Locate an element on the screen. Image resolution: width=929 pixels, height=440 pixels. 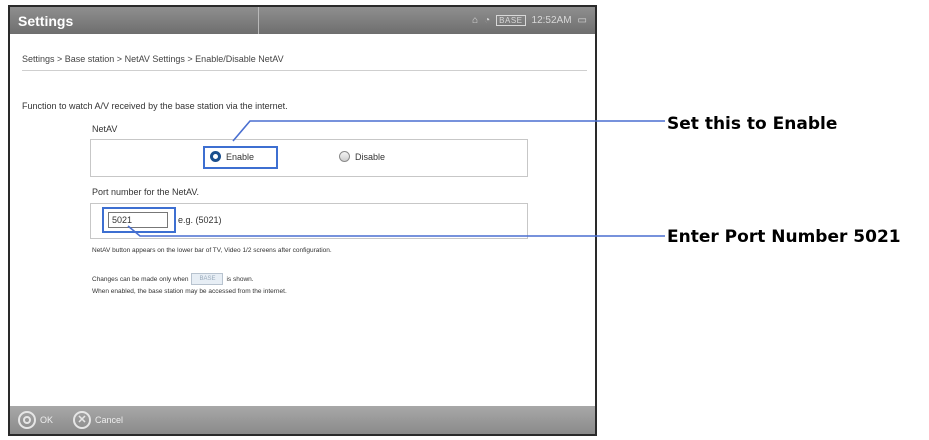
radio-unselected-icon is located at coordinates (344, 156).